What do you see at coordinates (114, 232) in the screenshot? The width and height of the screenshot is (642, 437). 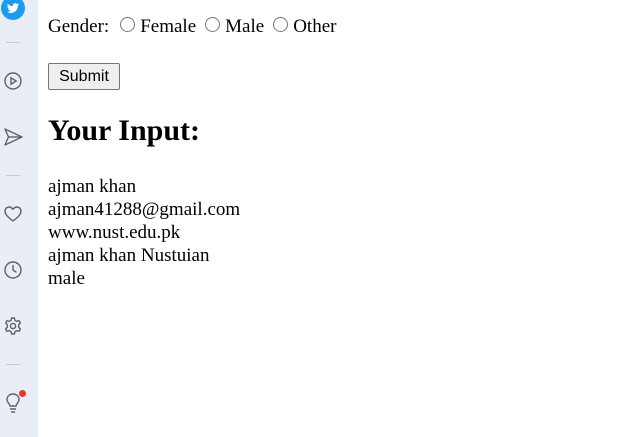 I see `output-line-website: www.nust.edu.pk` at bounding box center [114, 232].